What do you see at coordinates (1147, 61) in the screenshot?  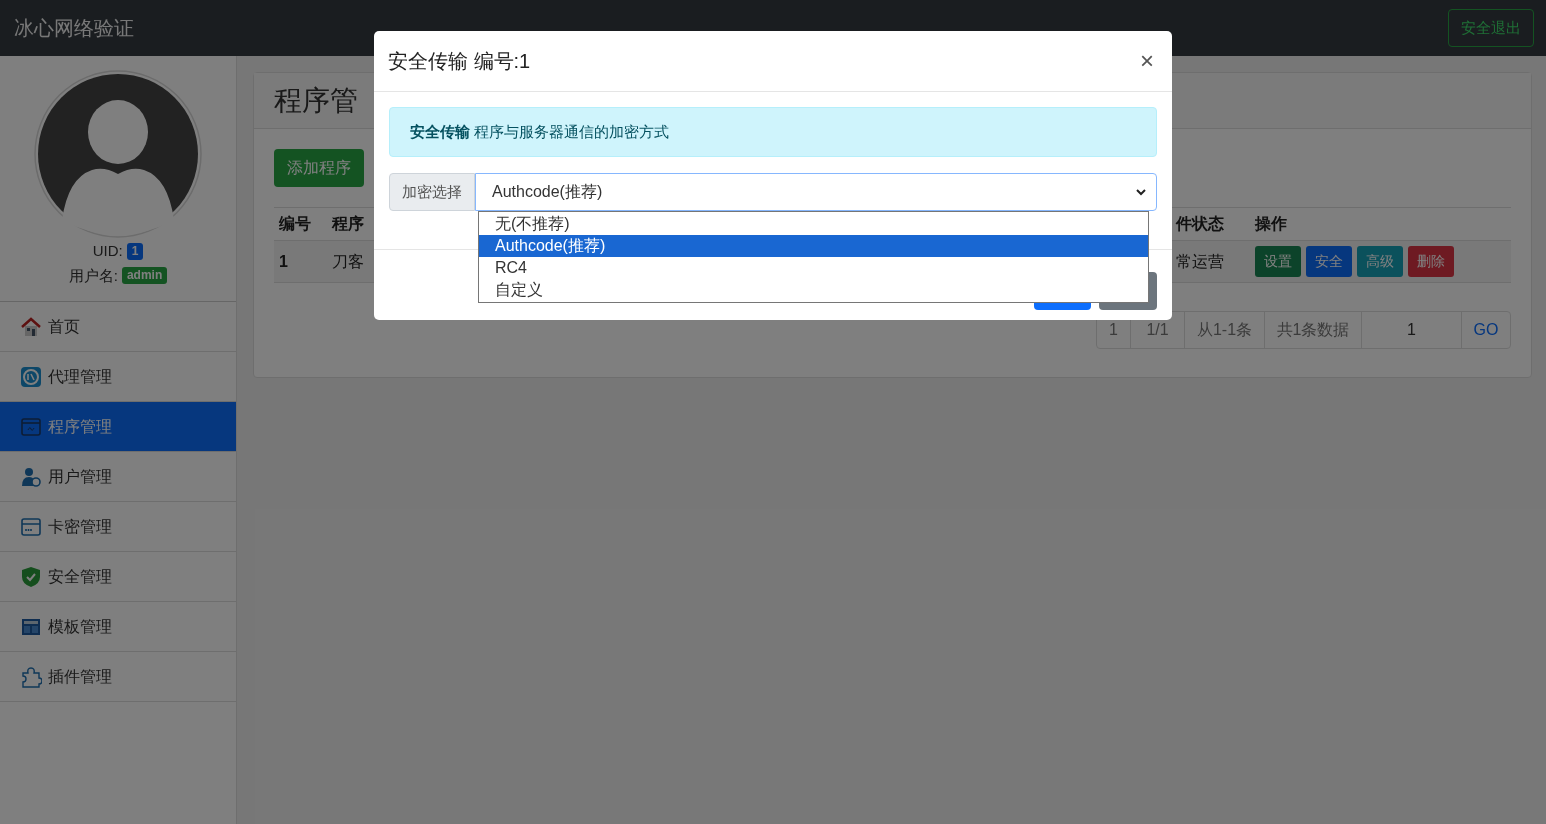 I see `close-button: ×` at bounding box center [1147, 61].